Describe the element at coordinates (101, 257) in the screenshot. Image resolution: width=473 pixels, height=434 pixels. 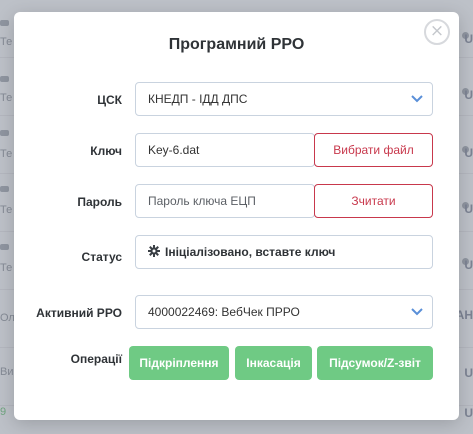
I see `status-label: Статус` at that location.